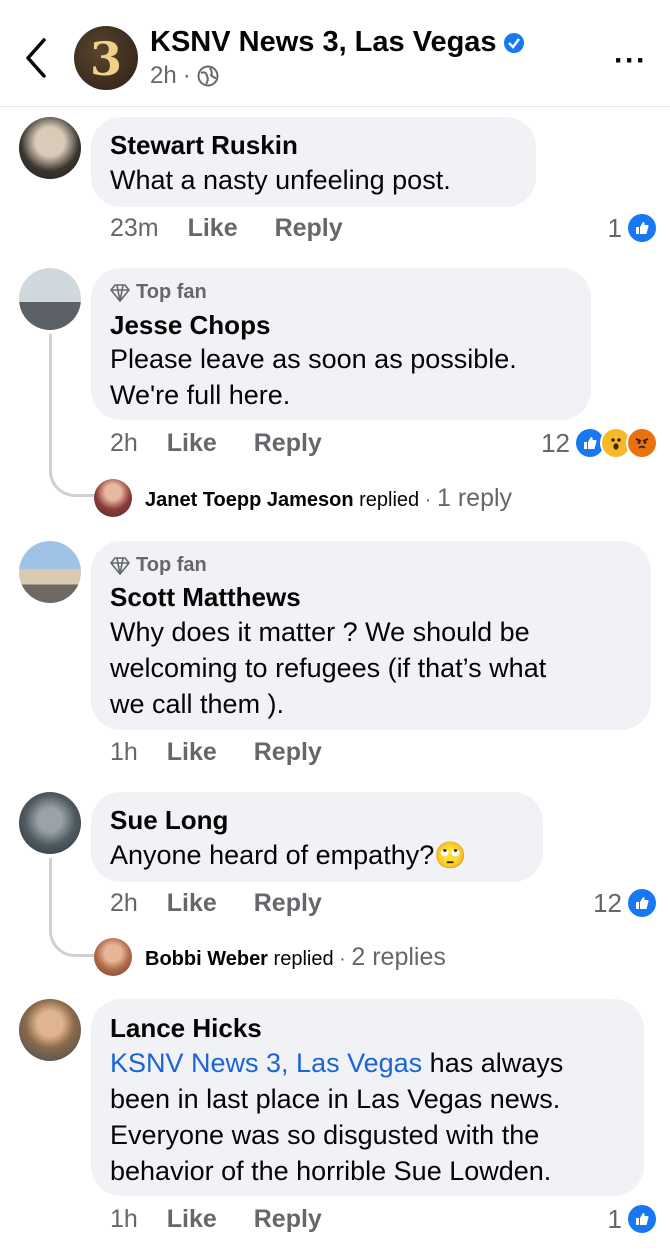  What do you see at coordinates (169, 820) in the screenshot?
I see `comment-author: Sue Long` at bounding box center [169, 820].